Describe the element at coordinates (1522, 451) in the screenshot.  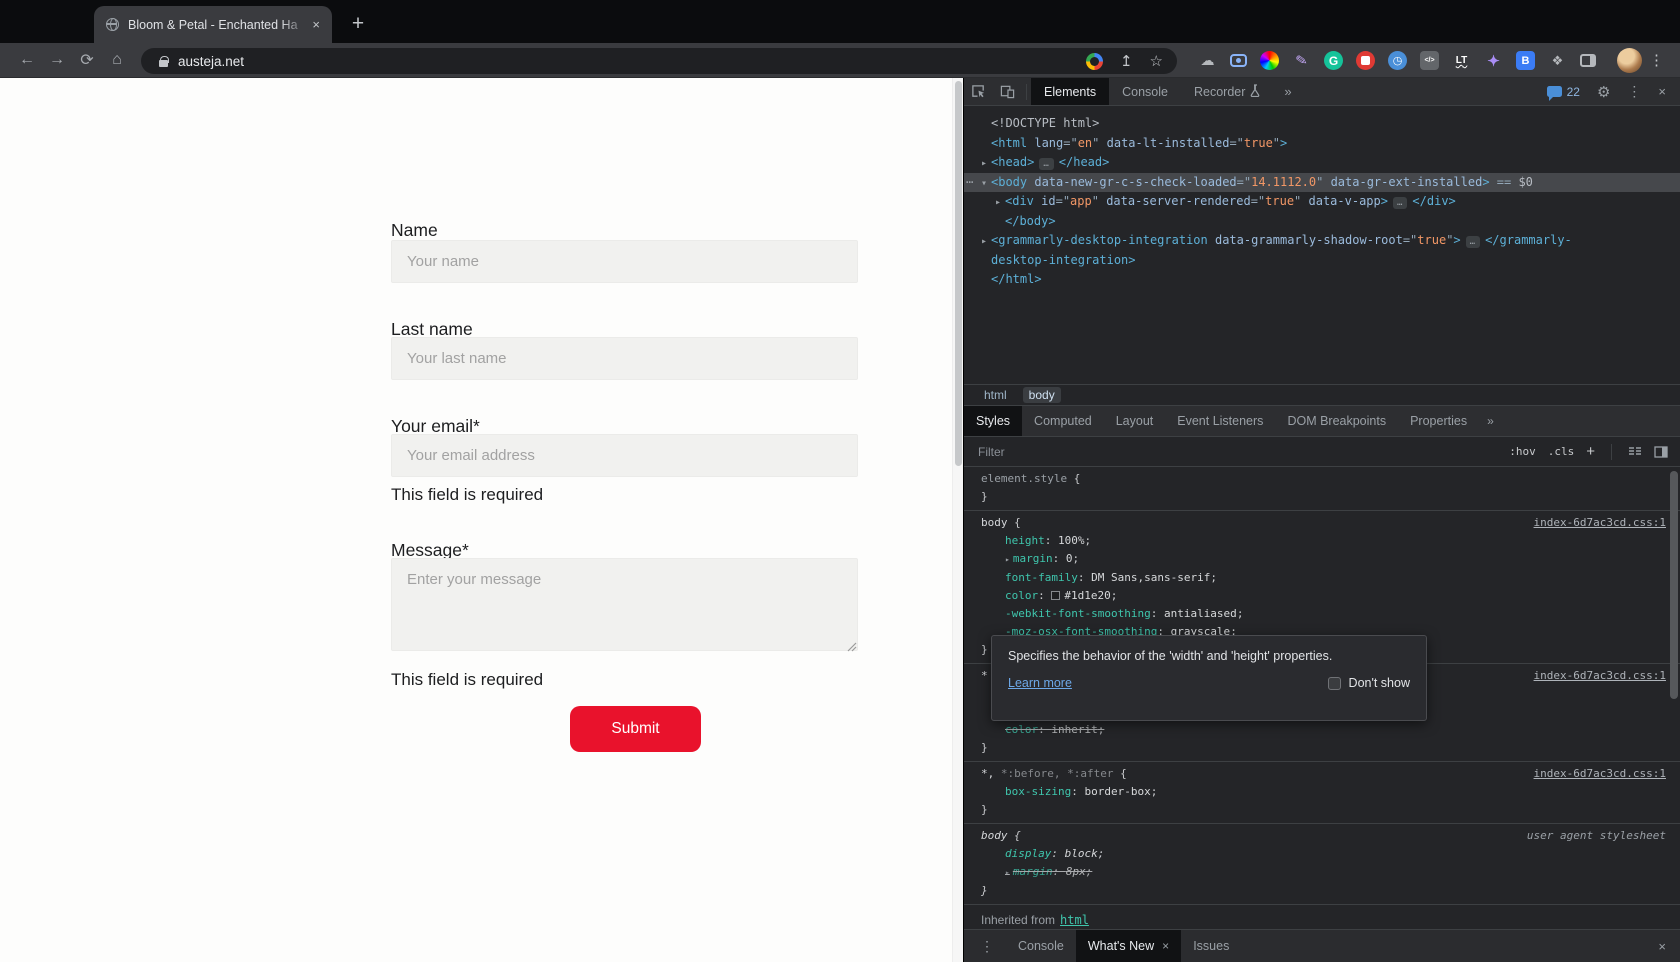
I see `toggle-hover-state: :hov` at that location.